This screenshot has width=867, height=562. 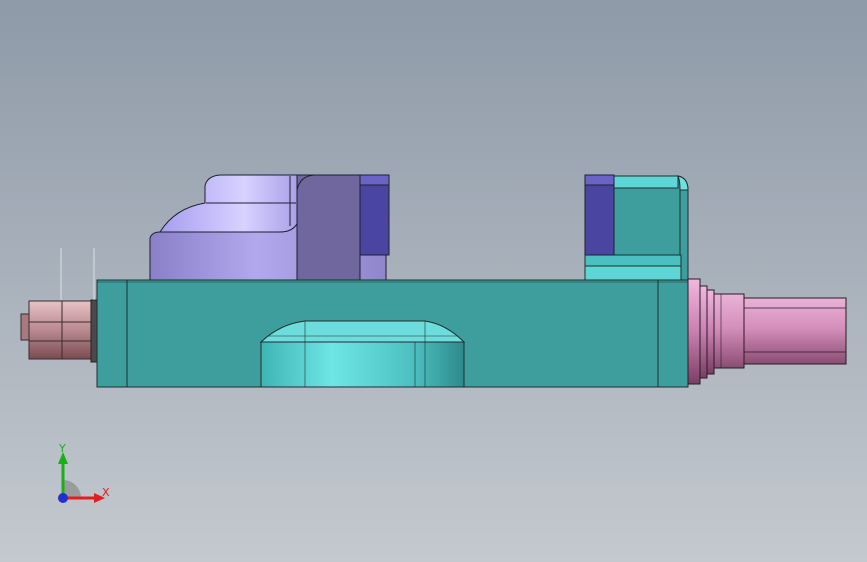 What do you see at coordinates (767, 331) in the screenshot?
I see `lead-screw` at bounding box center [767, 331].